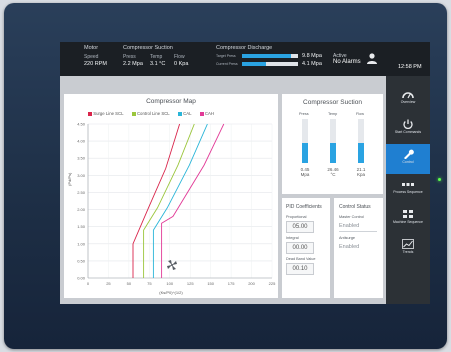 Image resolution: width=451 pixels, height=352 pixels. Describe the element at coordinates (300, 227) in the screenshot. I see `proportional-input: 05.00` at that location.